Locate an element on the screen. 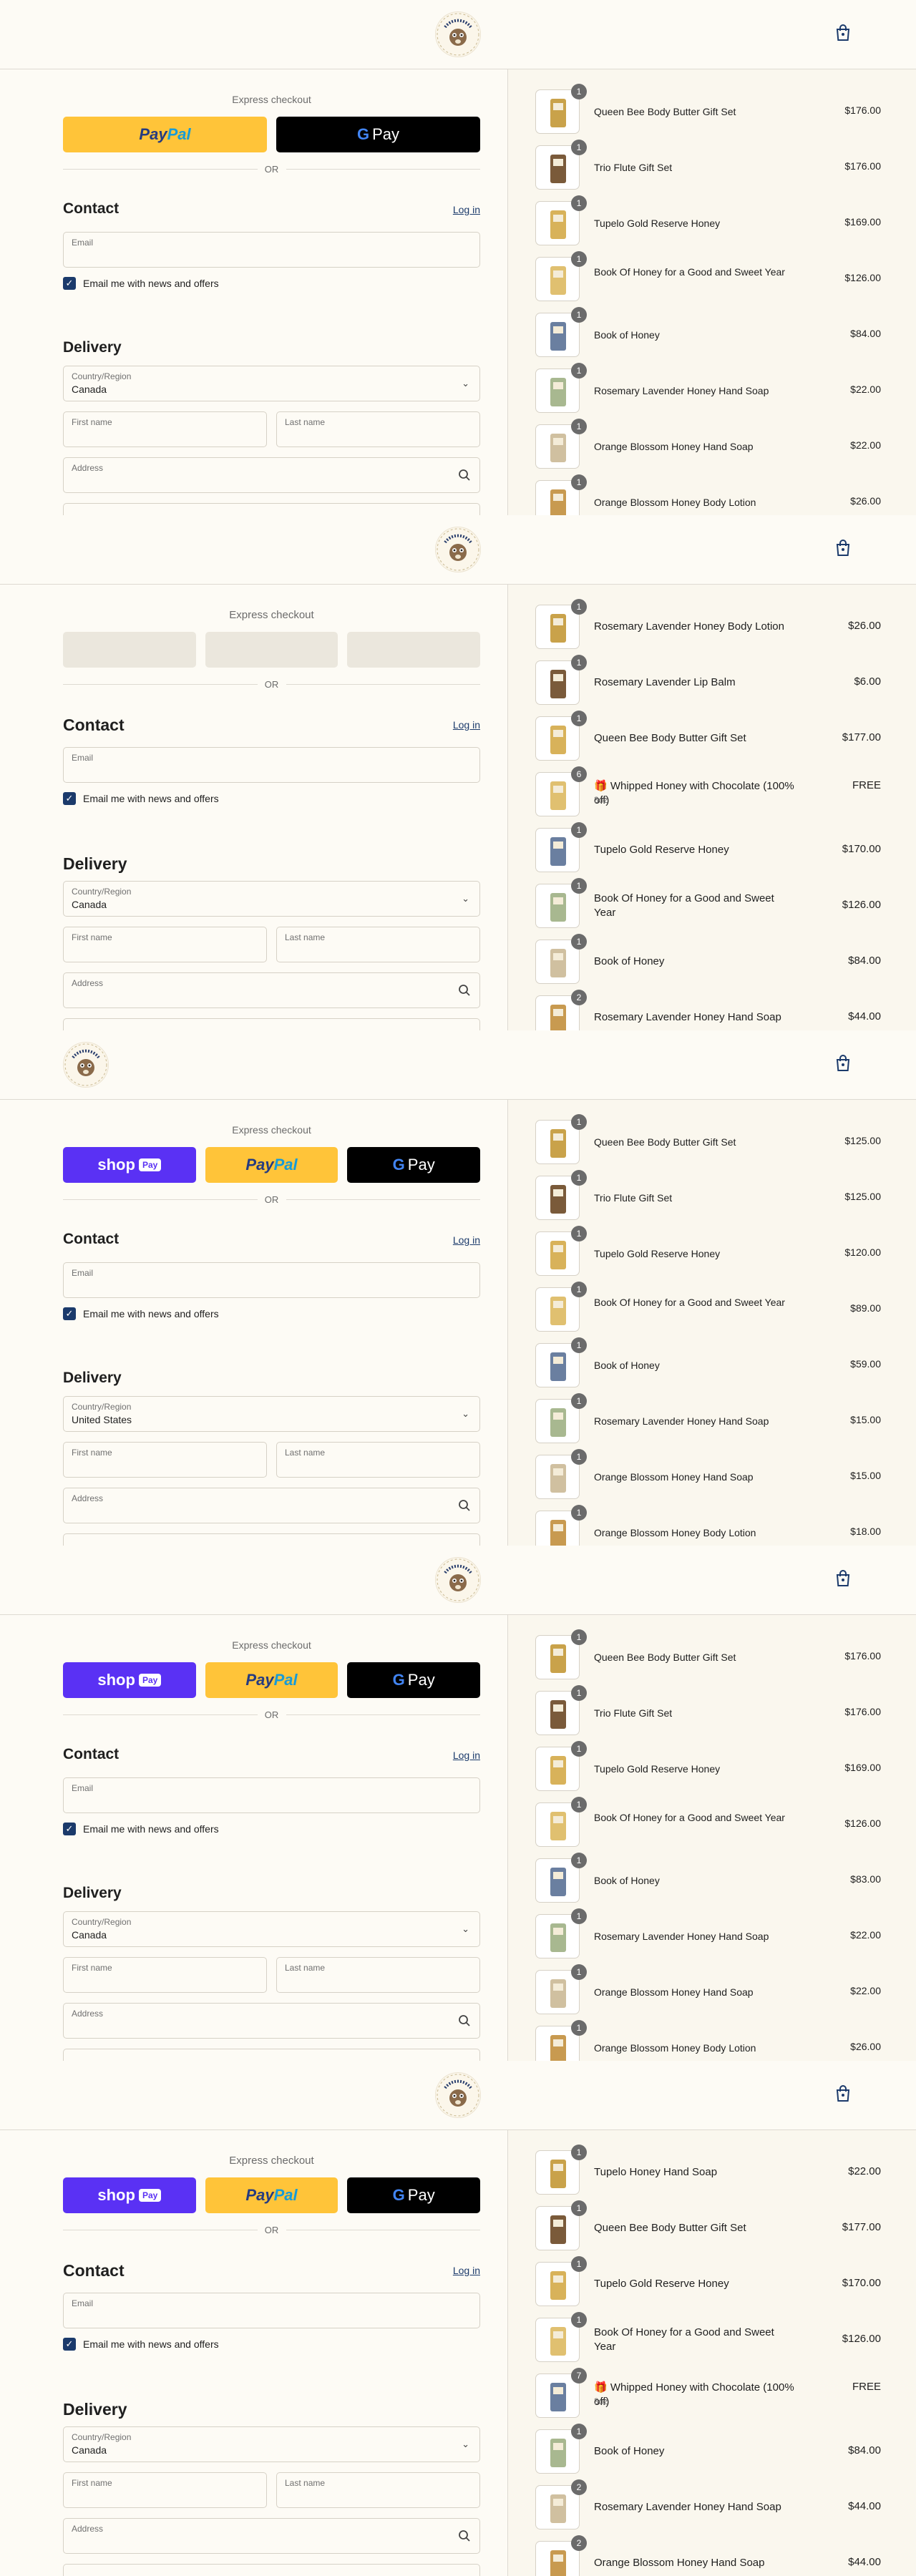 This screenshot has height=2576, width=916. search-icon is located at coordinates (464, 2537).